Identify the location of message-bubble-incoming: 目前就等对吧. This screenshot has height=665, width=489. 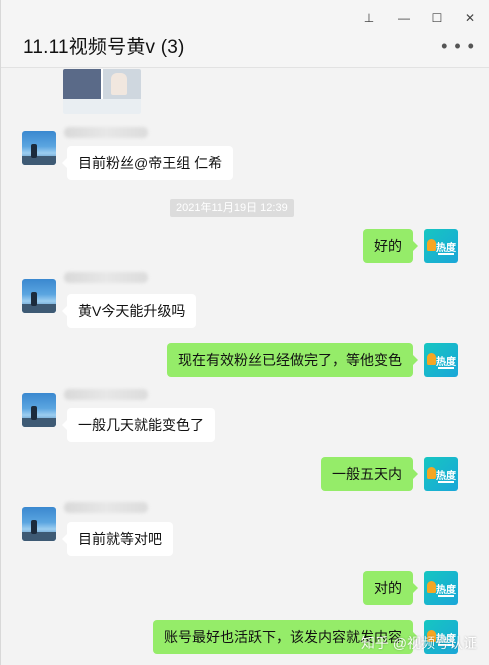
(117, 539).